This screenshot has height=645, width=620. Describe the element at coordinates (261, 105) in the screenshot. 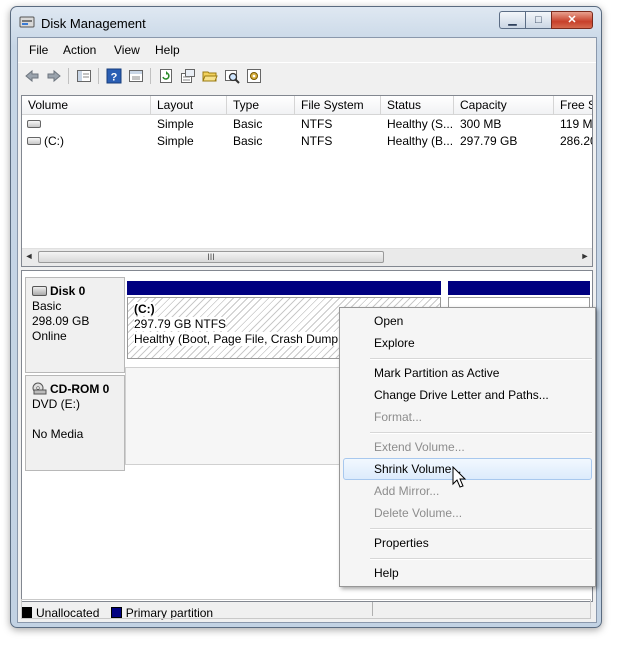

I see `column-header-type: Type` at that location.